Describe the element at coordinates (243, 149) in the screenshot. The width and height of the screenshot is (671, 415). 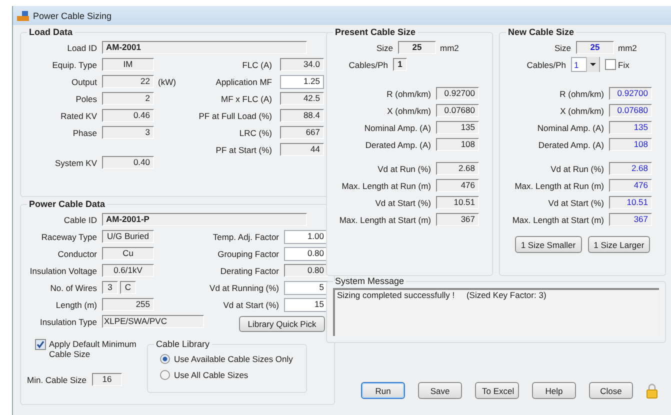
I see `field-label: PF at Start (%)` at that location.